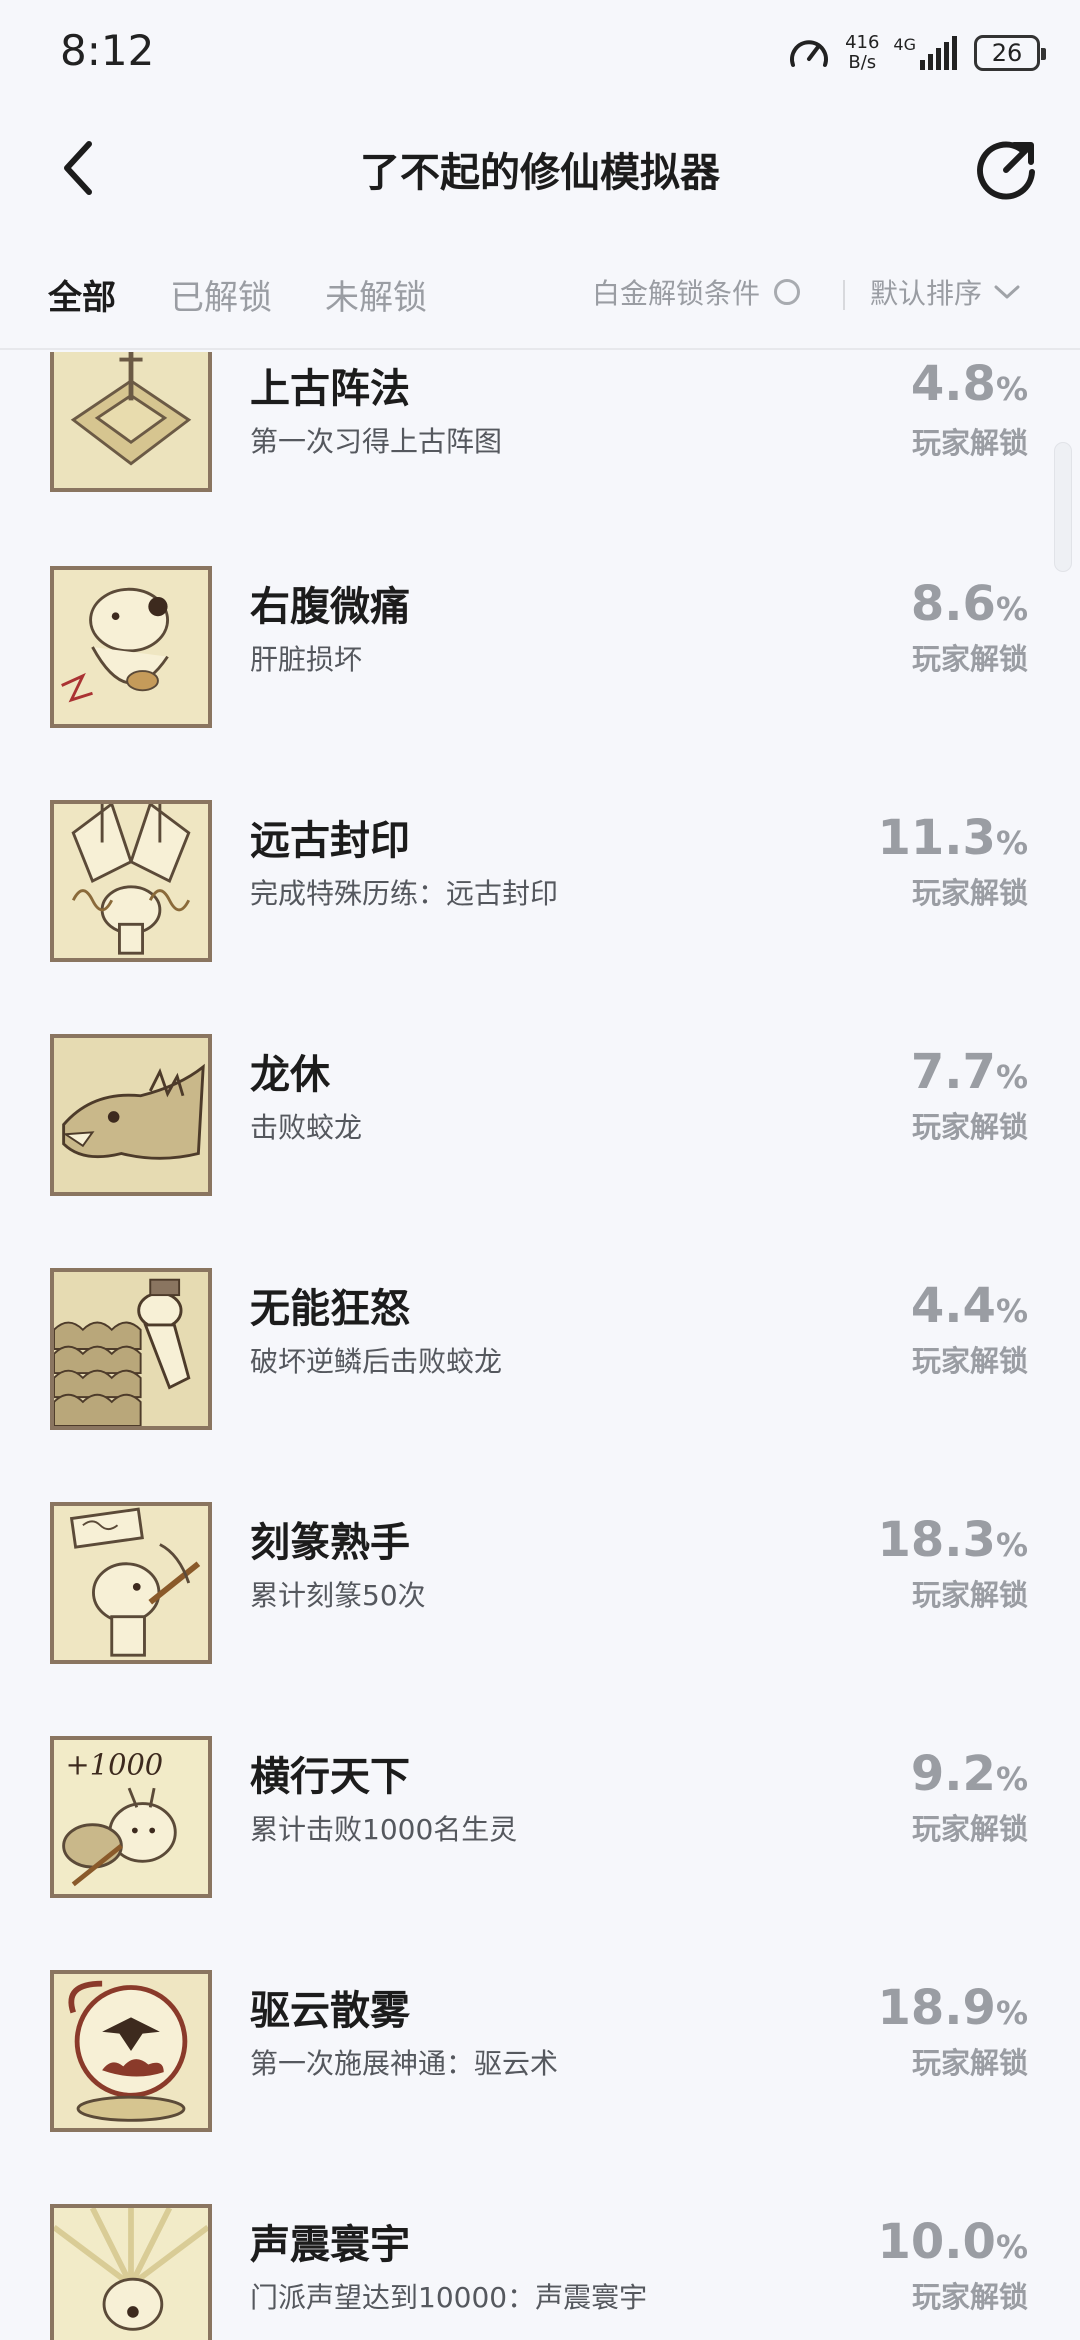 The image size is (1080, 2340). Describe the element at coordinates (953, 1306) in the screenshot. I see `percent-value: 4.4` at that location.